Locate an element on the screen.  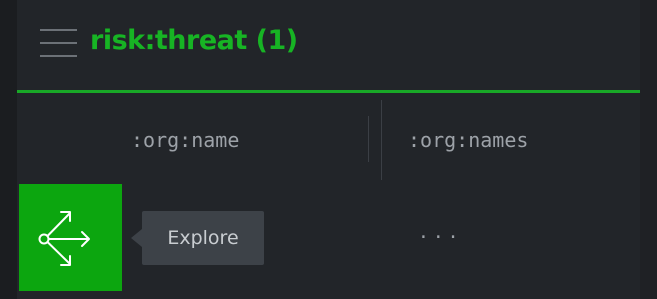
explore-arrows-icon is located at coordinates (64, 238).